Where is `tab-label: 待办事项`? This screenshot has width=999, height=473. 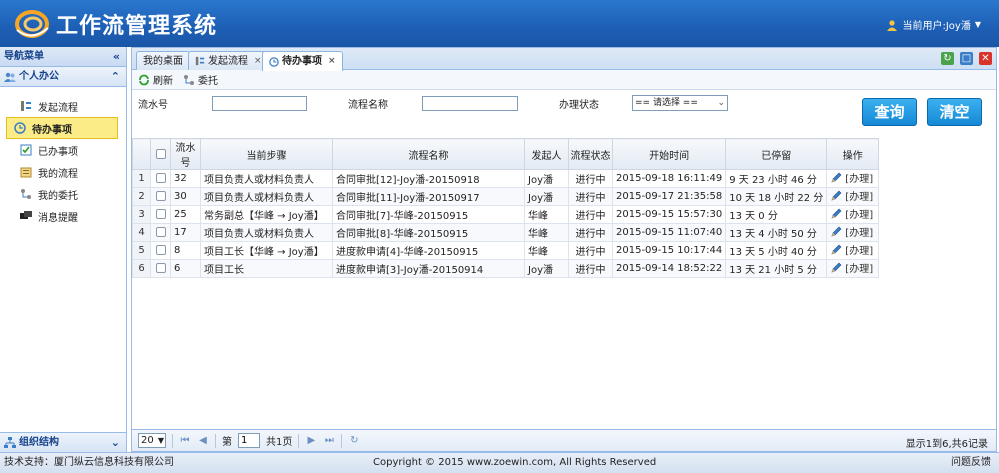 tab-label: 待办事项 is located at coordinates (302, 61).